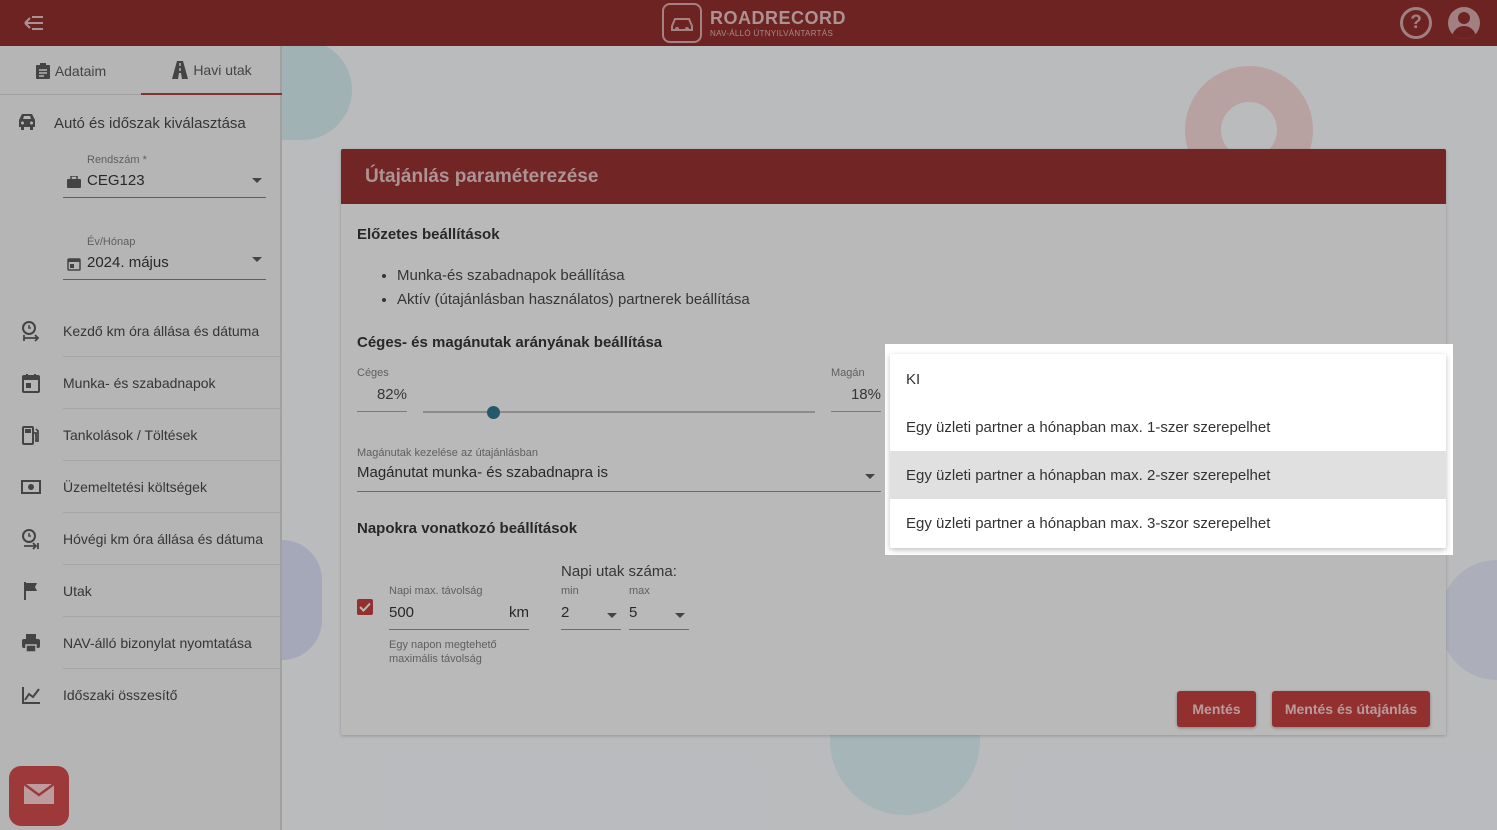  Describe the element at coordinates (77, 591) in the screenshot. I see `sidebar-item-label: Utak` at that location.